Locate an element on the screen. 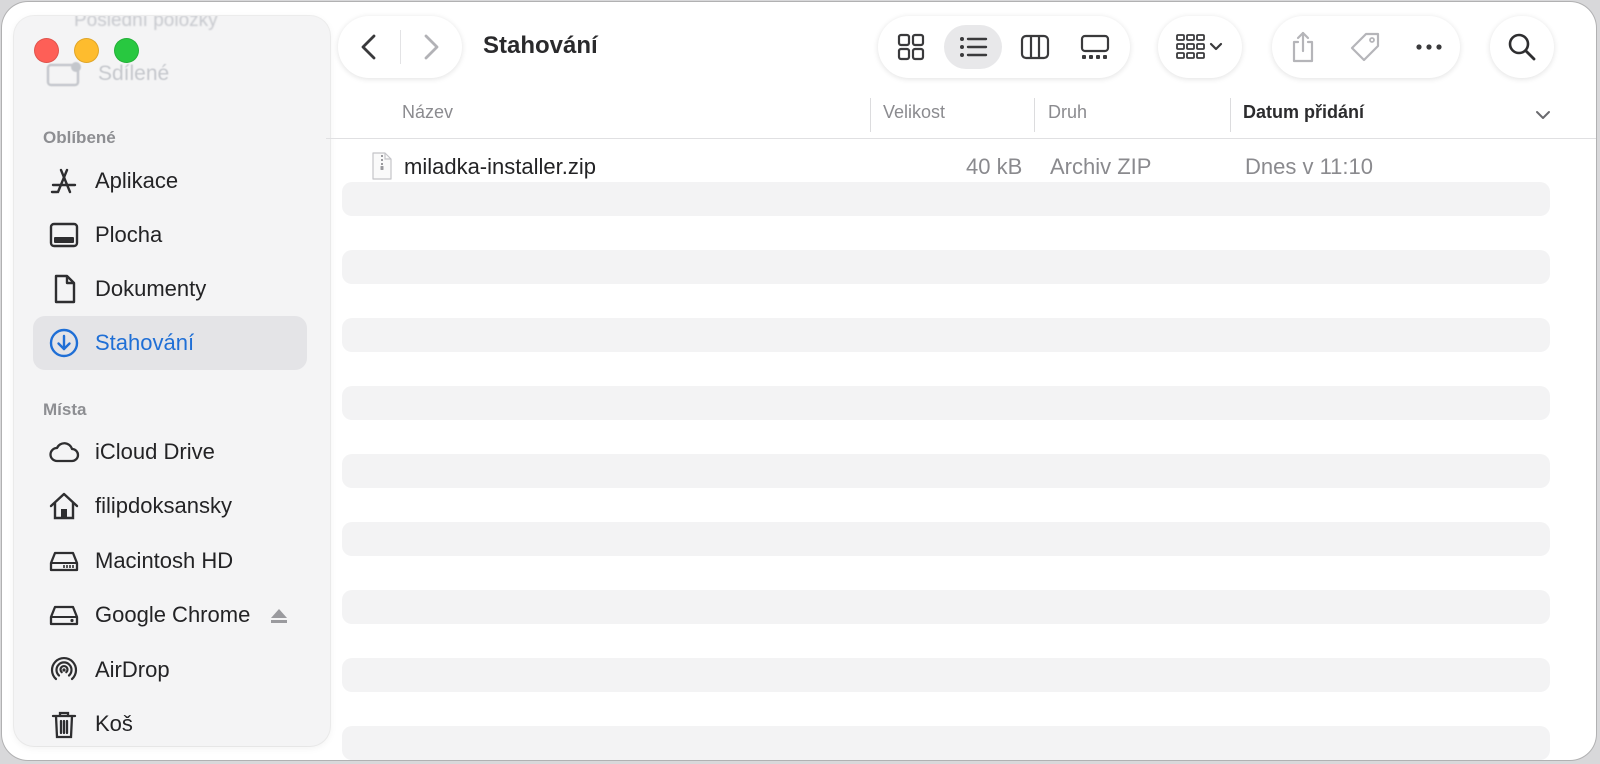 The width and height of the screenshot is (1600, 764). actions-group is located at coordinates (1366, 47).